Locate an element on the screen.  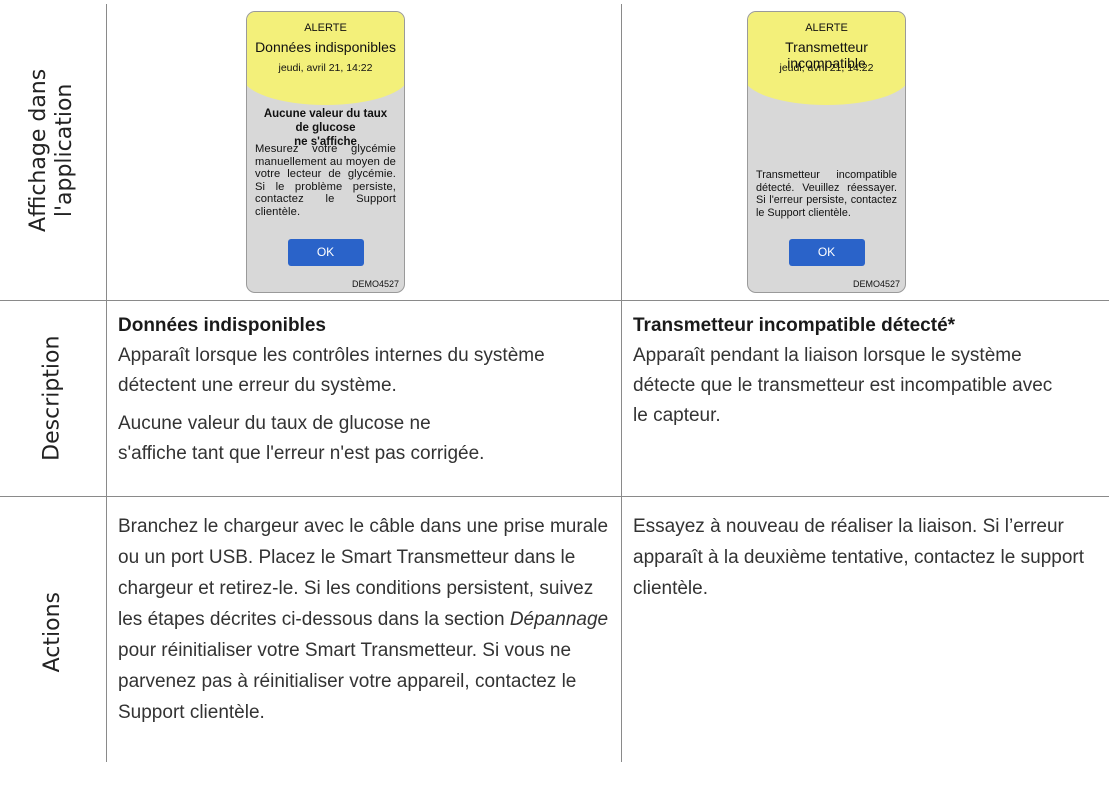
description-col1-heading: Données indisponibles is located at coordinates (222, 325).